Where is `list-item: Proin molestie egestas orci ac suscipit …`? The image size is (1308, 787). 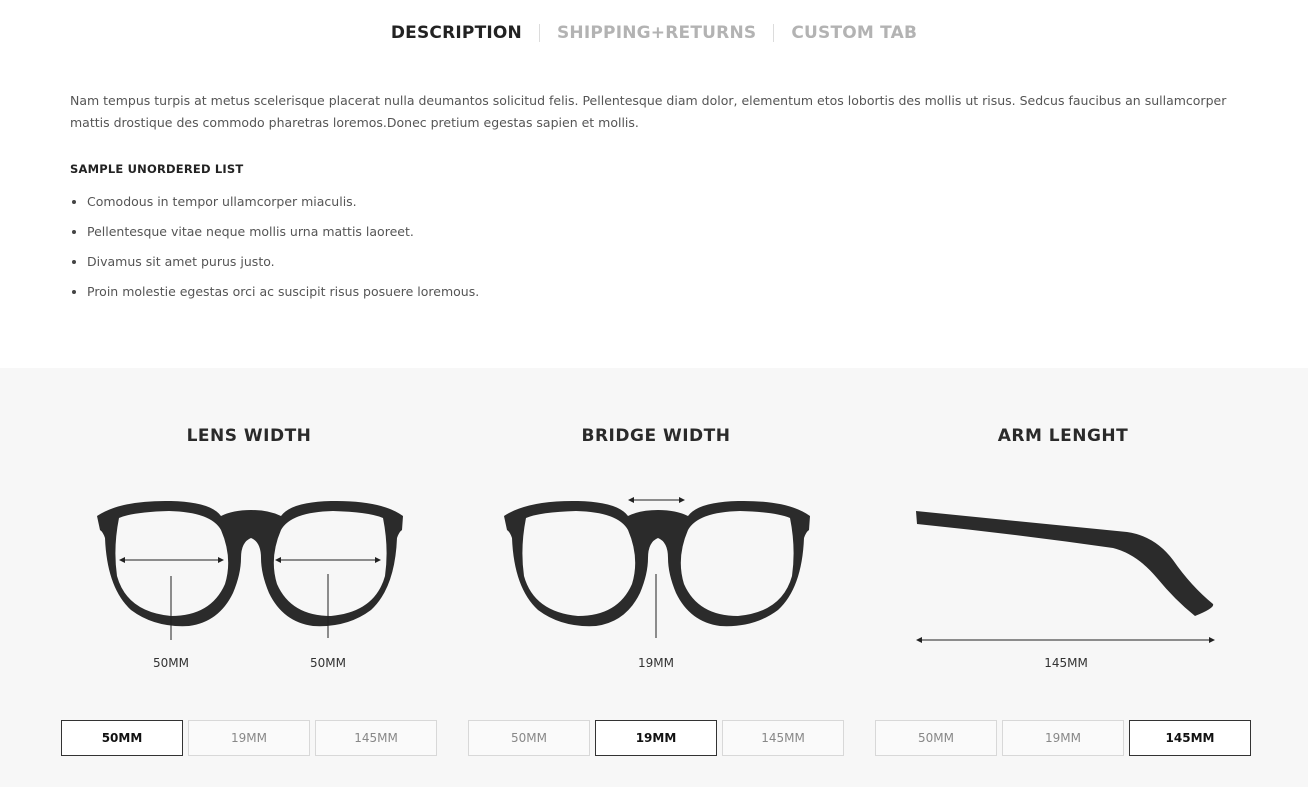 list-item: Proin molestie egestas orci ac suscipit … is located at coordinates (274, 297).